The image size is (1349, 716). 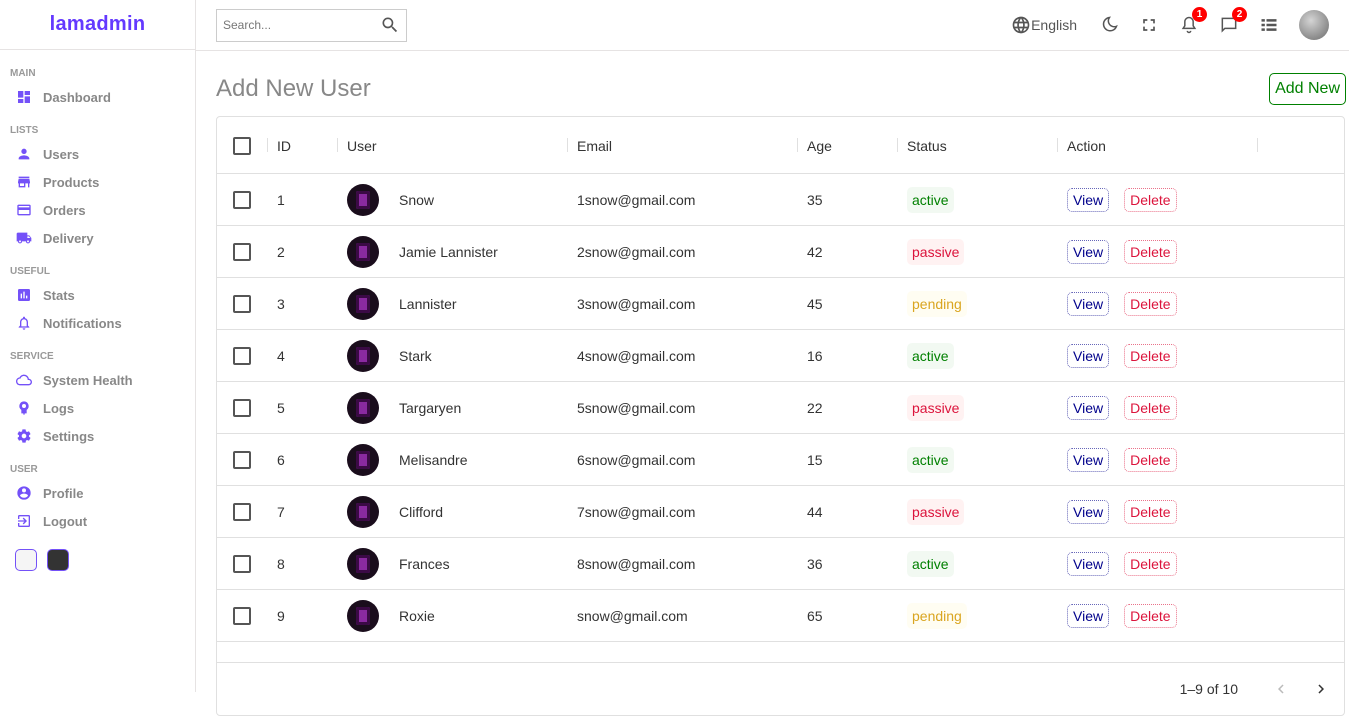 What do you see at coordinates (363, 408) in the screenshot?
I see `user-avatar` at bounding box center [363, 408].